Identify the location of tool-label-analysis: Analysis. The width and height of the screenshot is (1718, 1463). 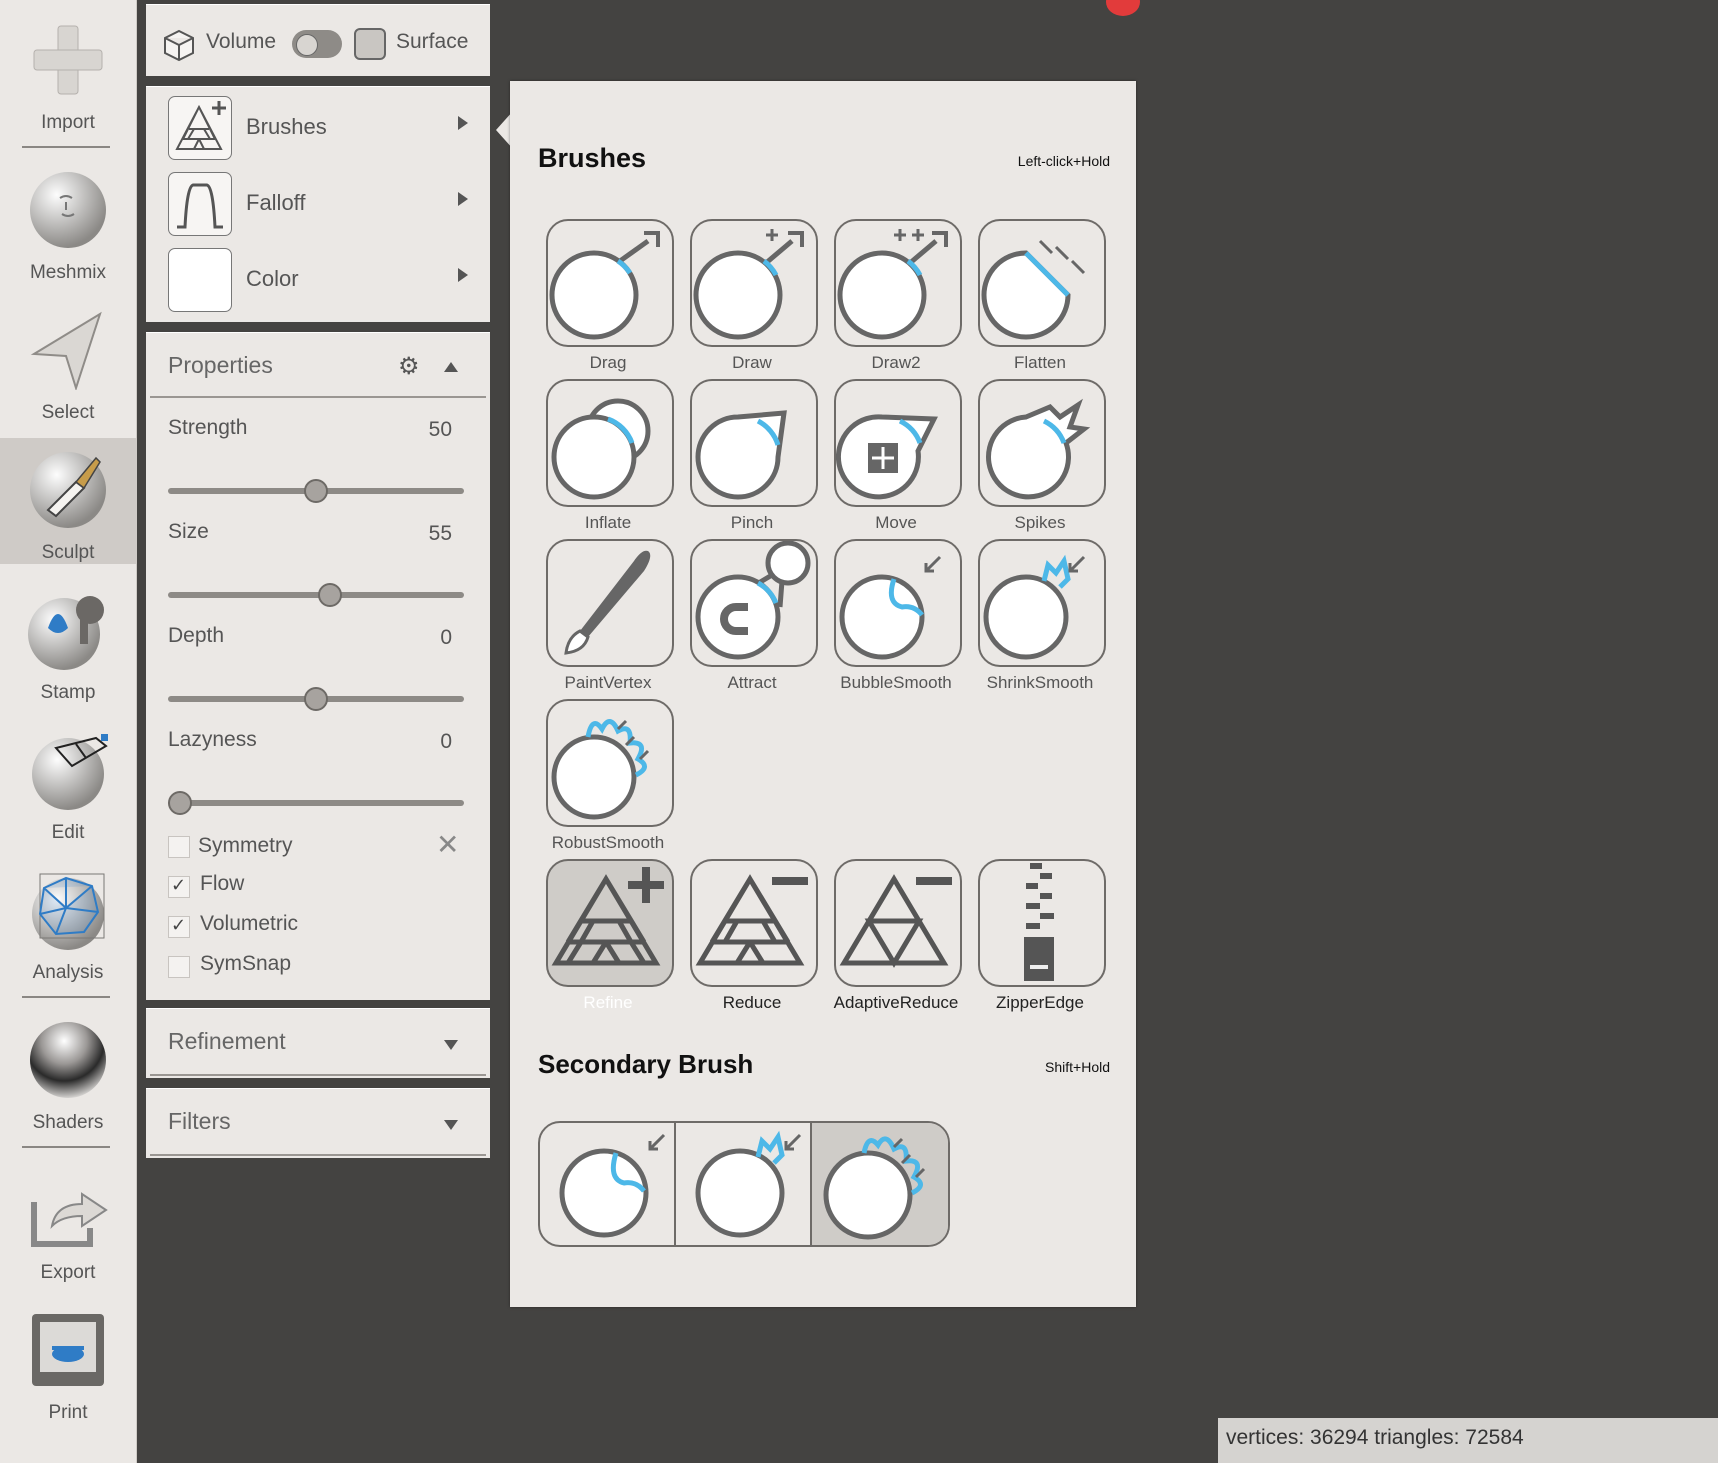
(68, 972).